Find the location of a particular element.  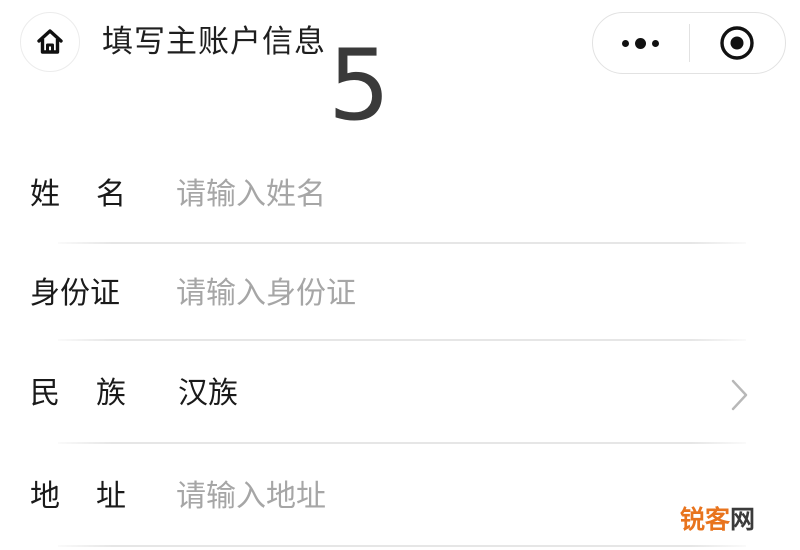

address-label: 地 址 is located at coordinates (78, 496).